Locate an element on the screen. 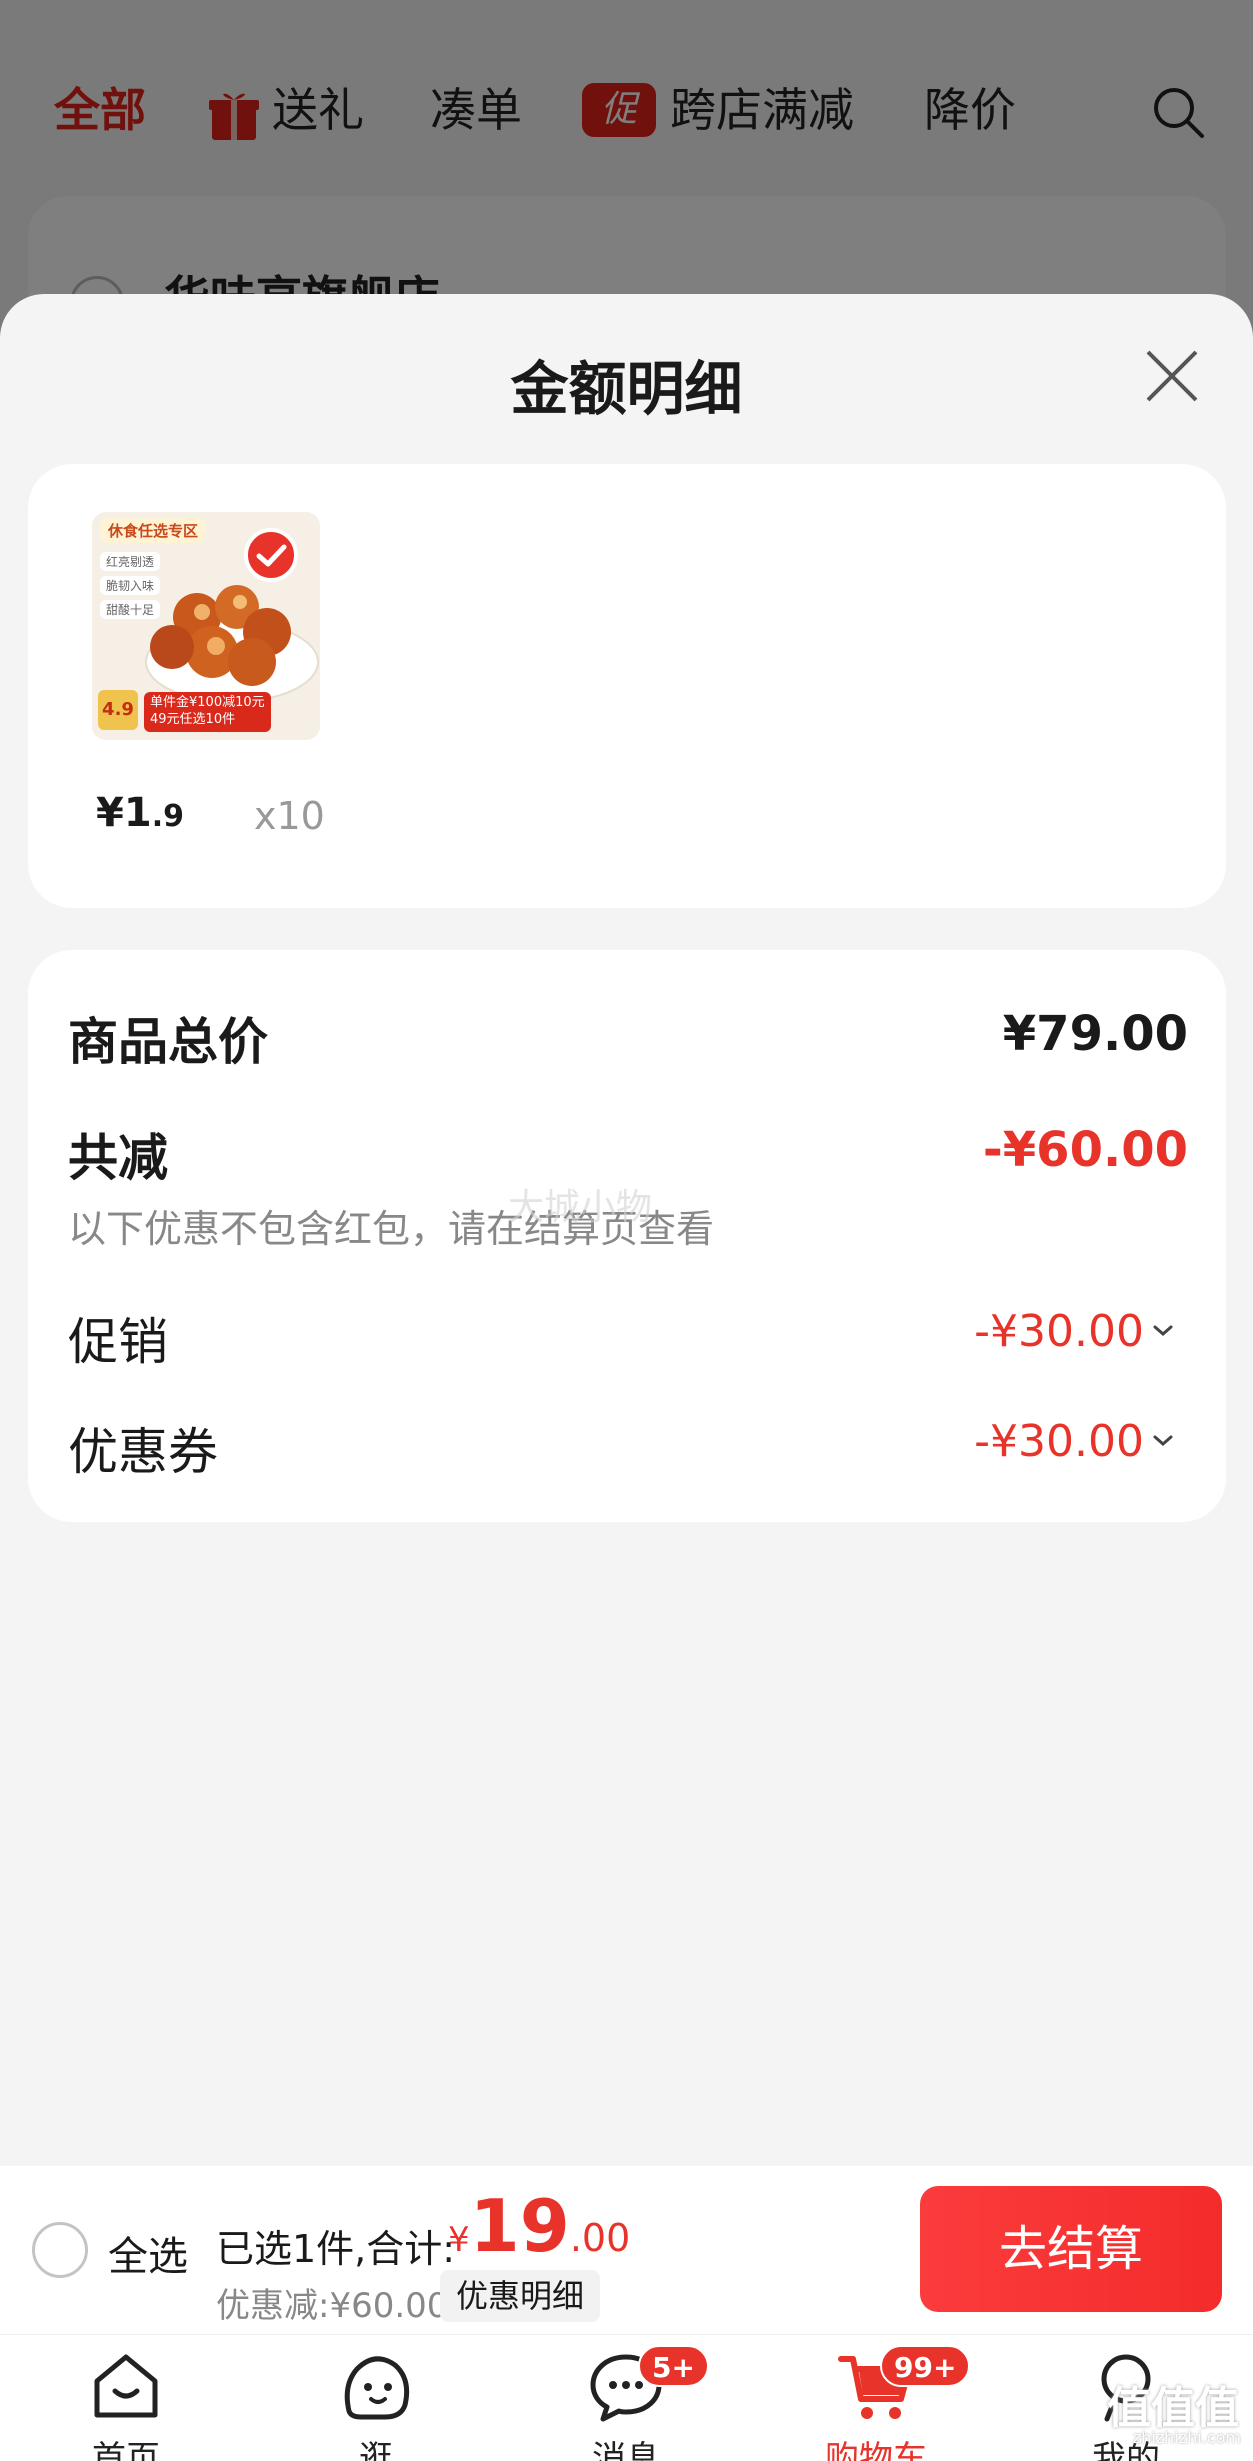 This screenshot has width=1253, height=2461. checkout-bar: 全选 已选1件,合计: ¥19.00 优惠减:¥60.00 优惠明细 去结算 is located at coordinates (626, 2250).